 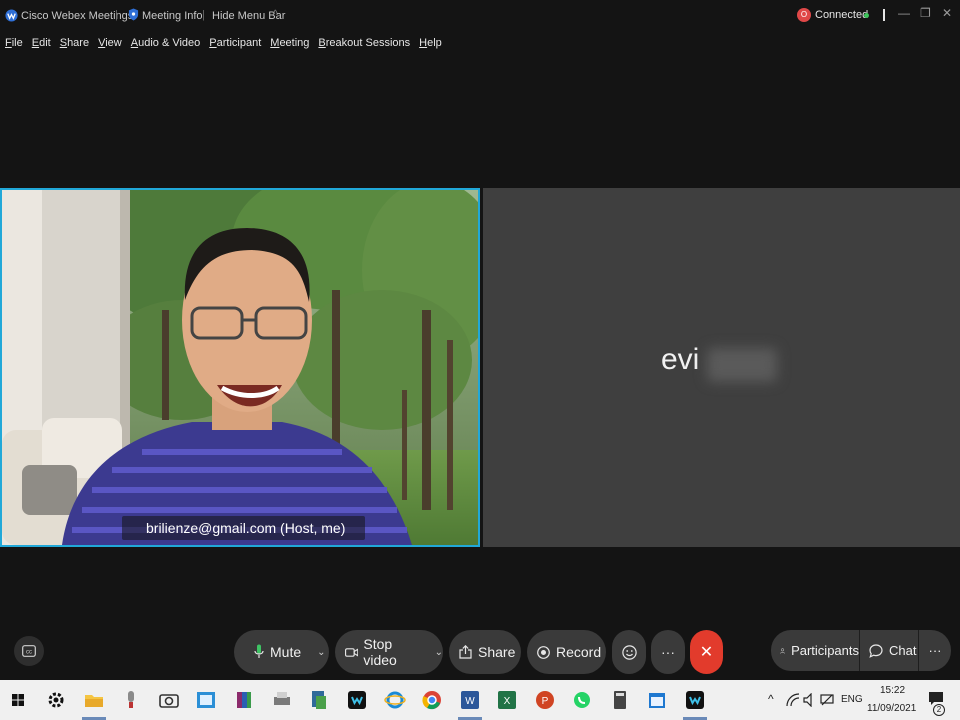 I want to click on menu-help: Help, so click(x=430, y=46).